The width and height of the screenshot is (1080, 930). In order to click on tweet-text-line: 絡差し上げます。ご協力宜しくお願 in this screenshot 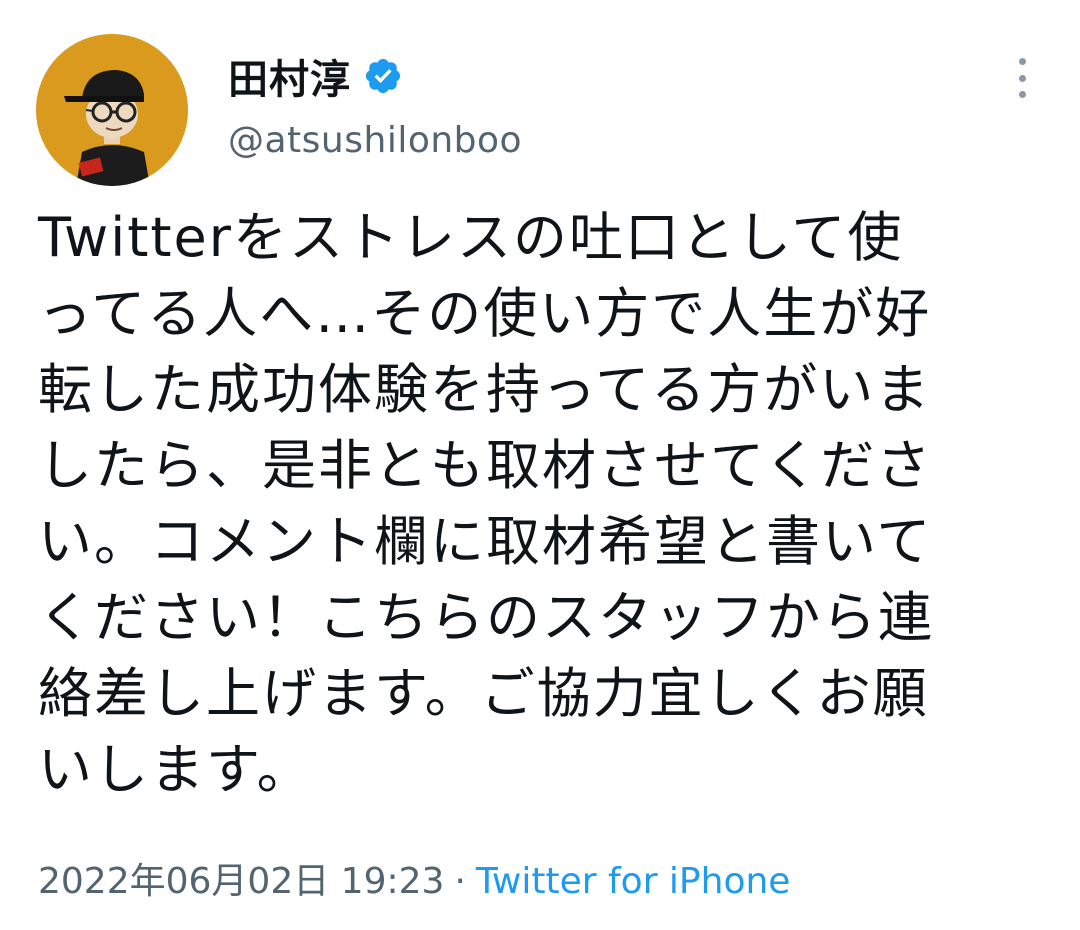, I will do `click(483, 693)`.